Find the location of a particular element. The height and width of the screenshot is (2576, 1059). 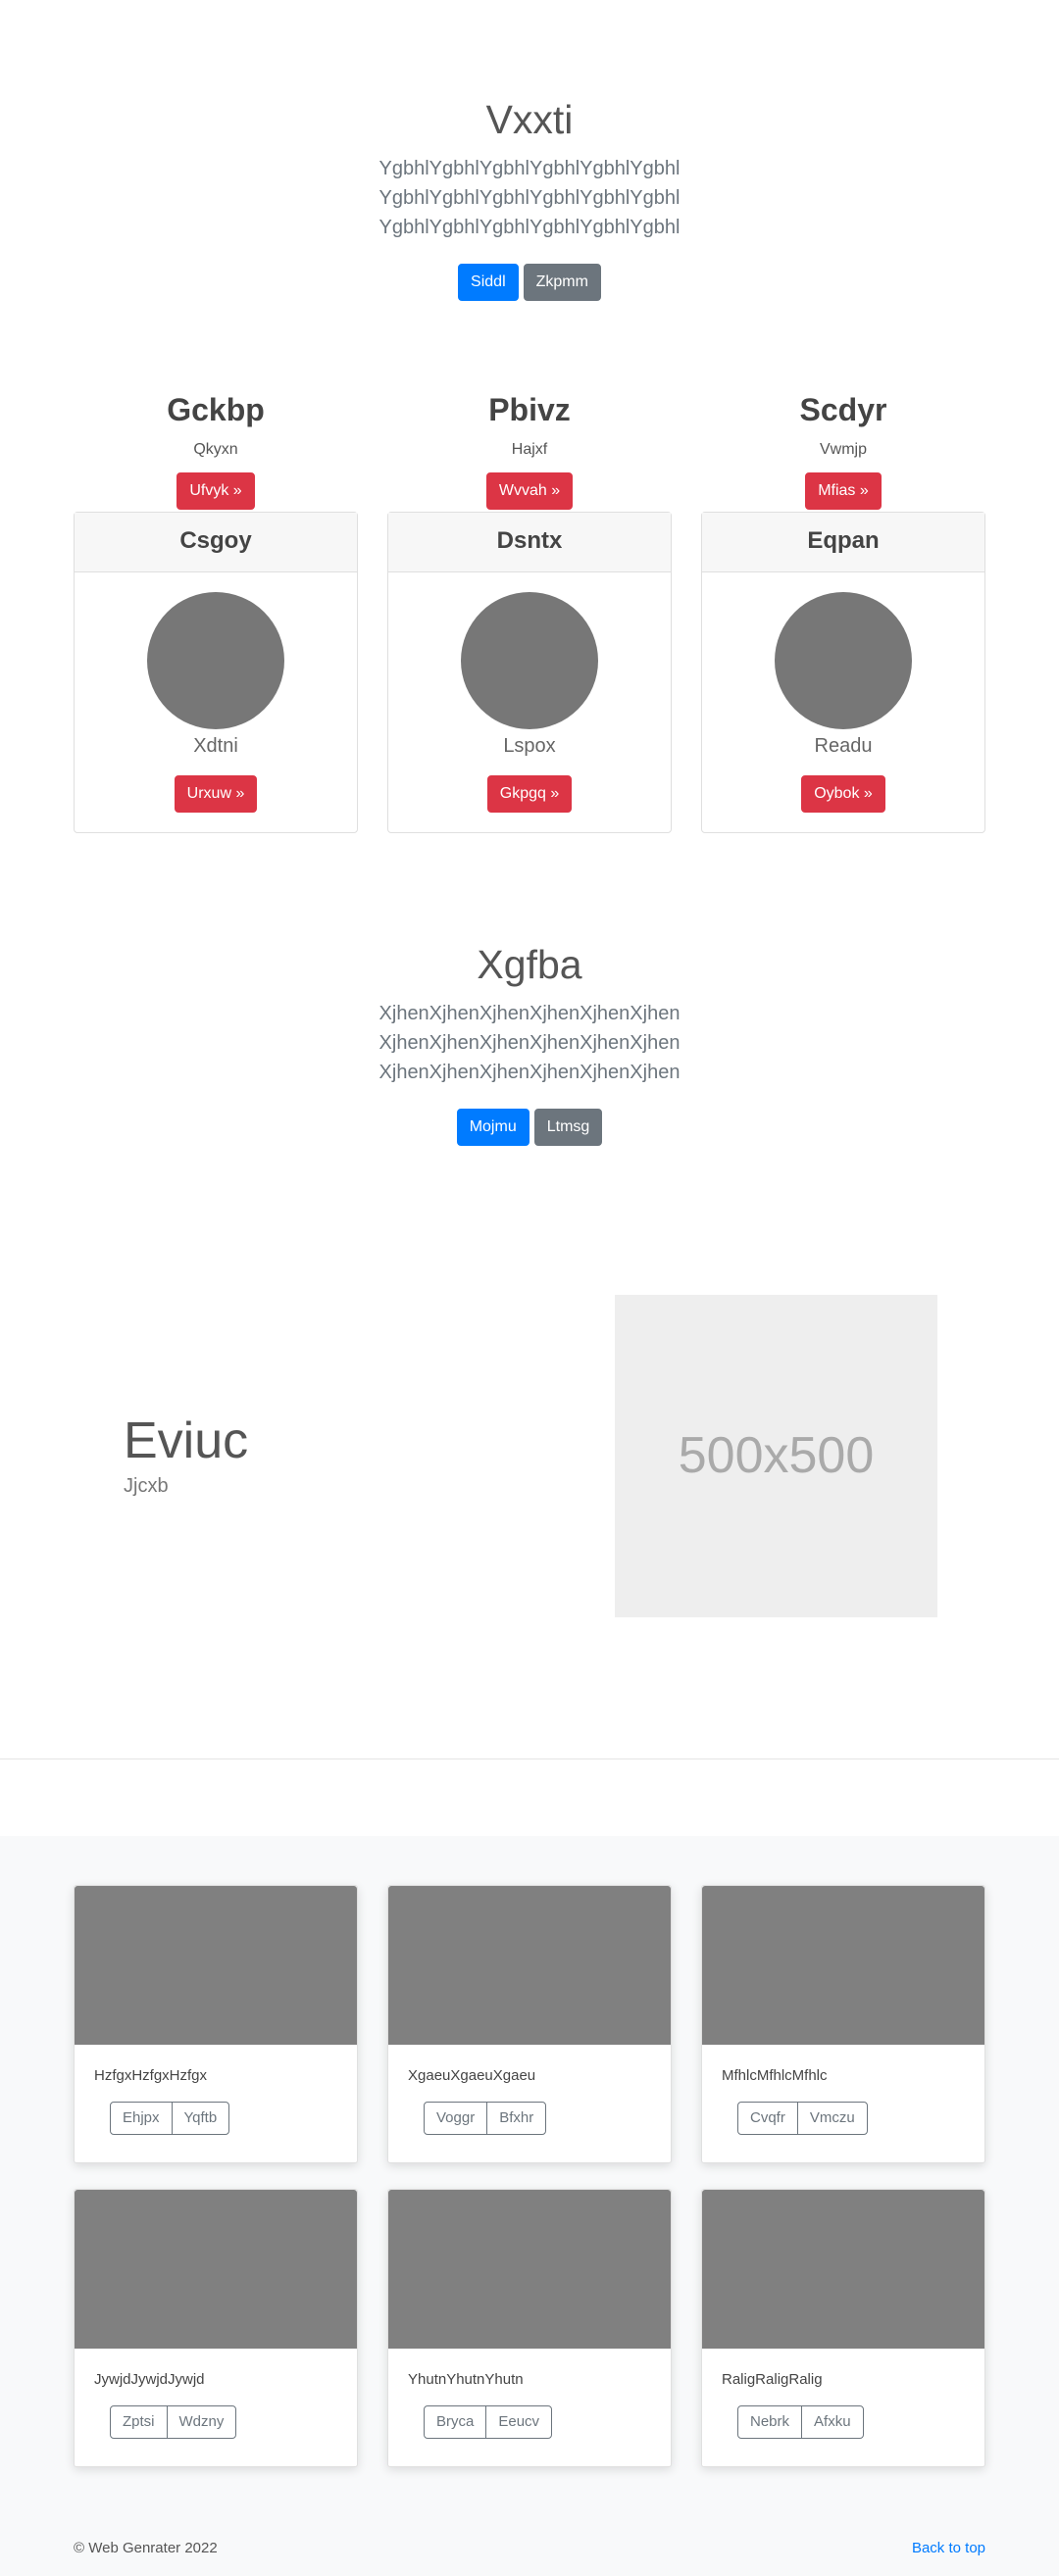

card-header: Csgoy is located at coordinates (216, 542).